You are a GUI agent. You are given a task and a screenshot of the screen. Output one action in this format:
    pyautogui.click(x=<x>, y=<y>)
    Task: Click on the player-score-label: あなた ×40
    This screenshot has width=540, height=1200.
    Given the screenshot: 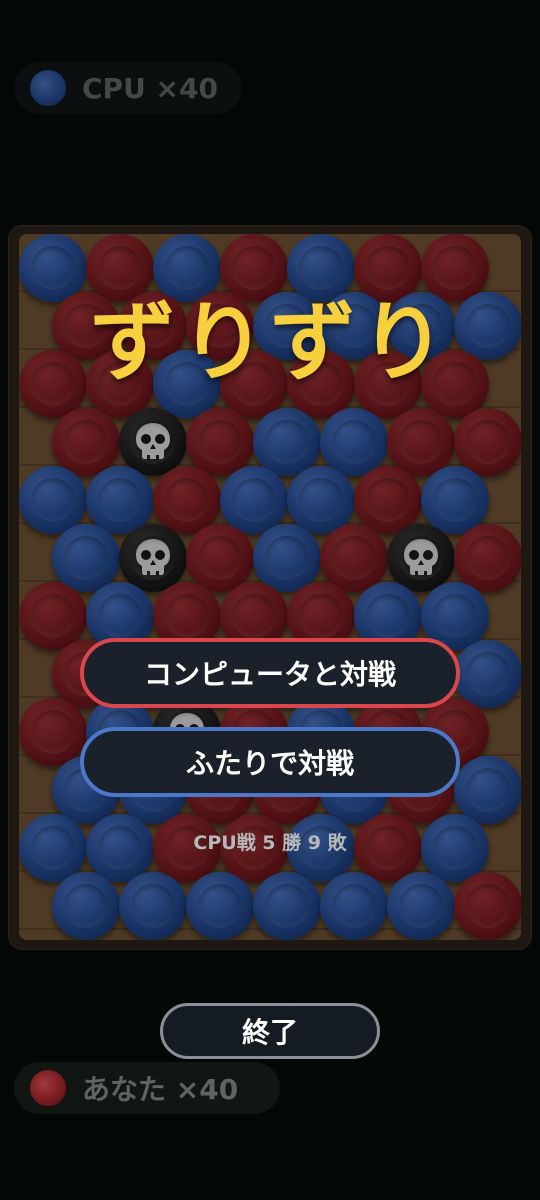 What is the action you would take?
    pyautogui.click(x=160, y=1089)
    